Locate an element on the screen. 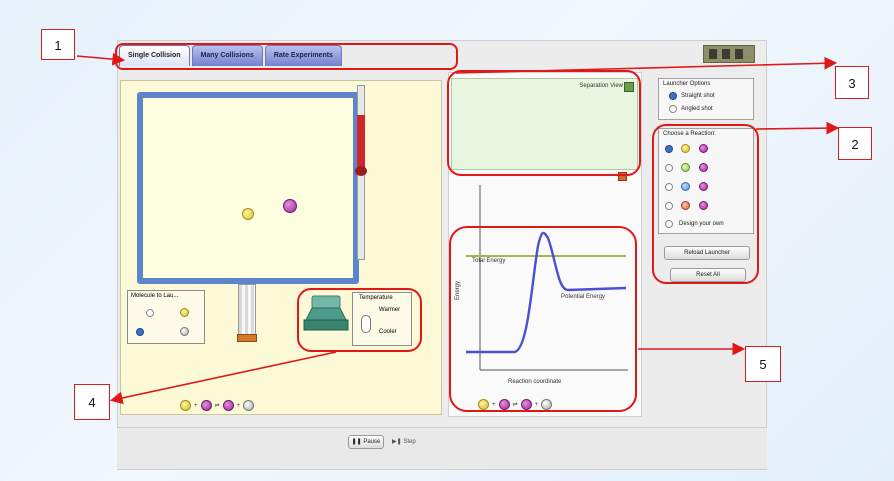 The height and width of the screenshot is (481, 894). callout-3: 3 is located at coordinates (852, 82).